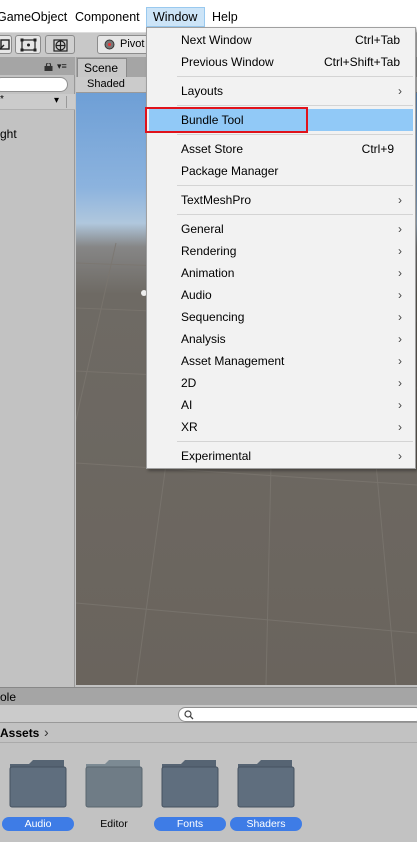  I want to click on divider, so click(66, 102).